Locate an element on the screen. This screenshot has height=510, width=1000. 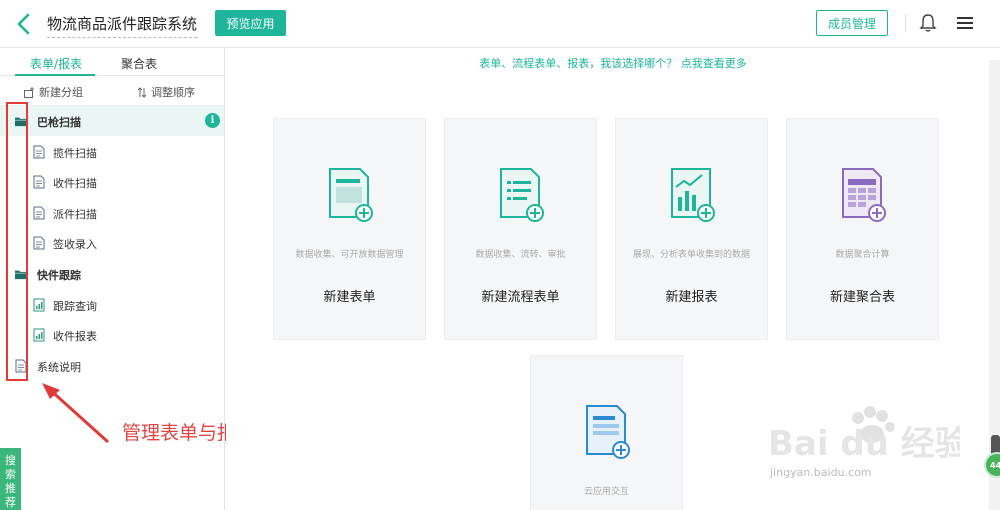
annotation-highlight-box is located at coordinates (17, 241).